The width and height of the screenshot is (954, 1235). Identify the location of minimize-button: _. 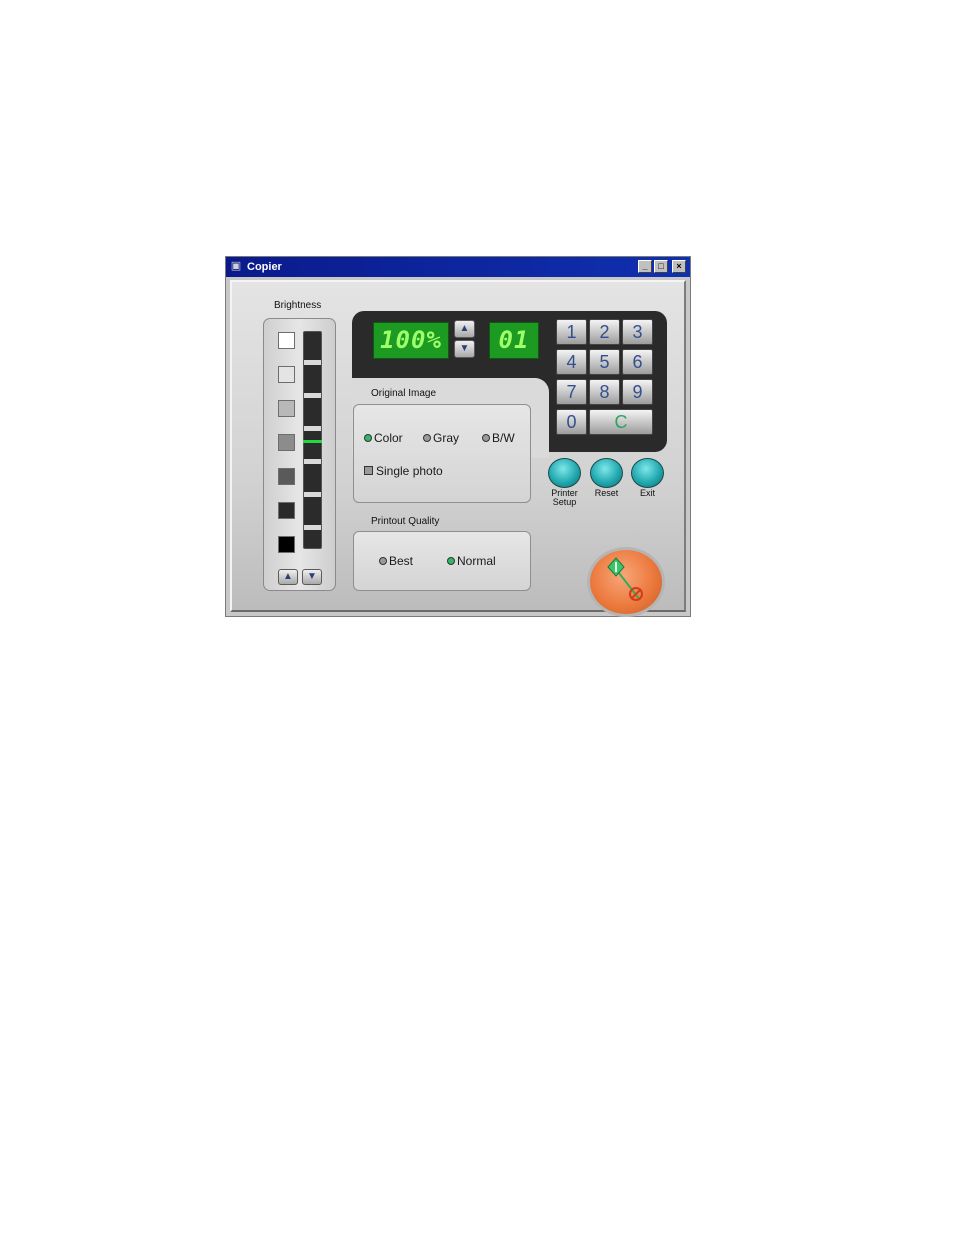
(645, 266).